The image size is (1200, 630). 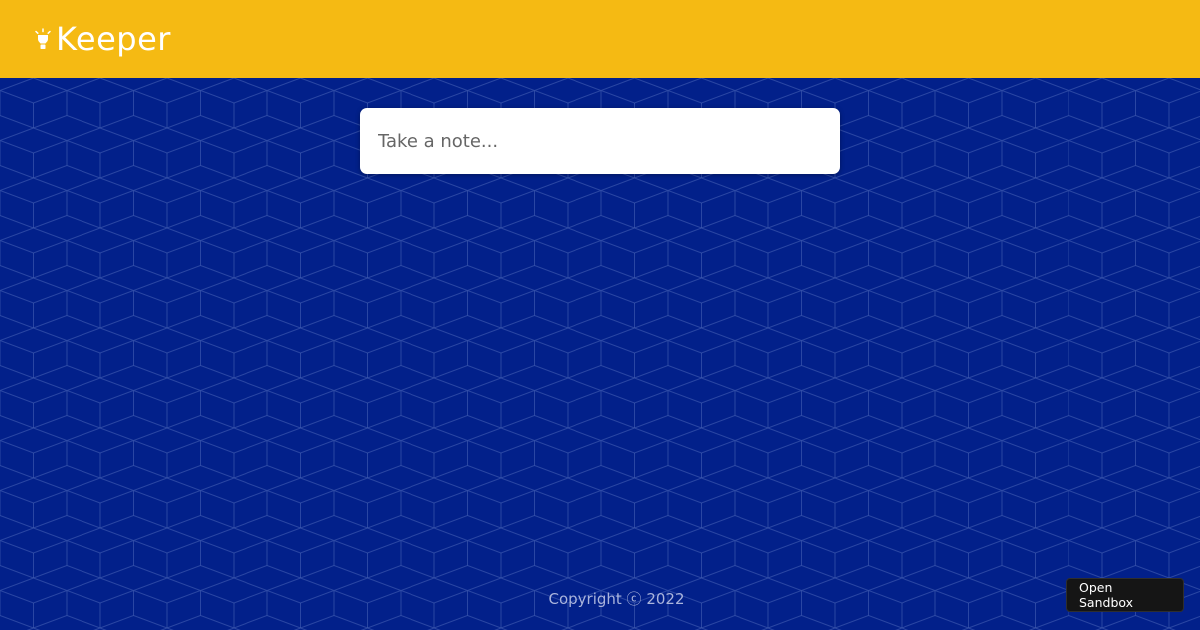 I want to click on app-header: Keeper, so click(x=600, y=39).